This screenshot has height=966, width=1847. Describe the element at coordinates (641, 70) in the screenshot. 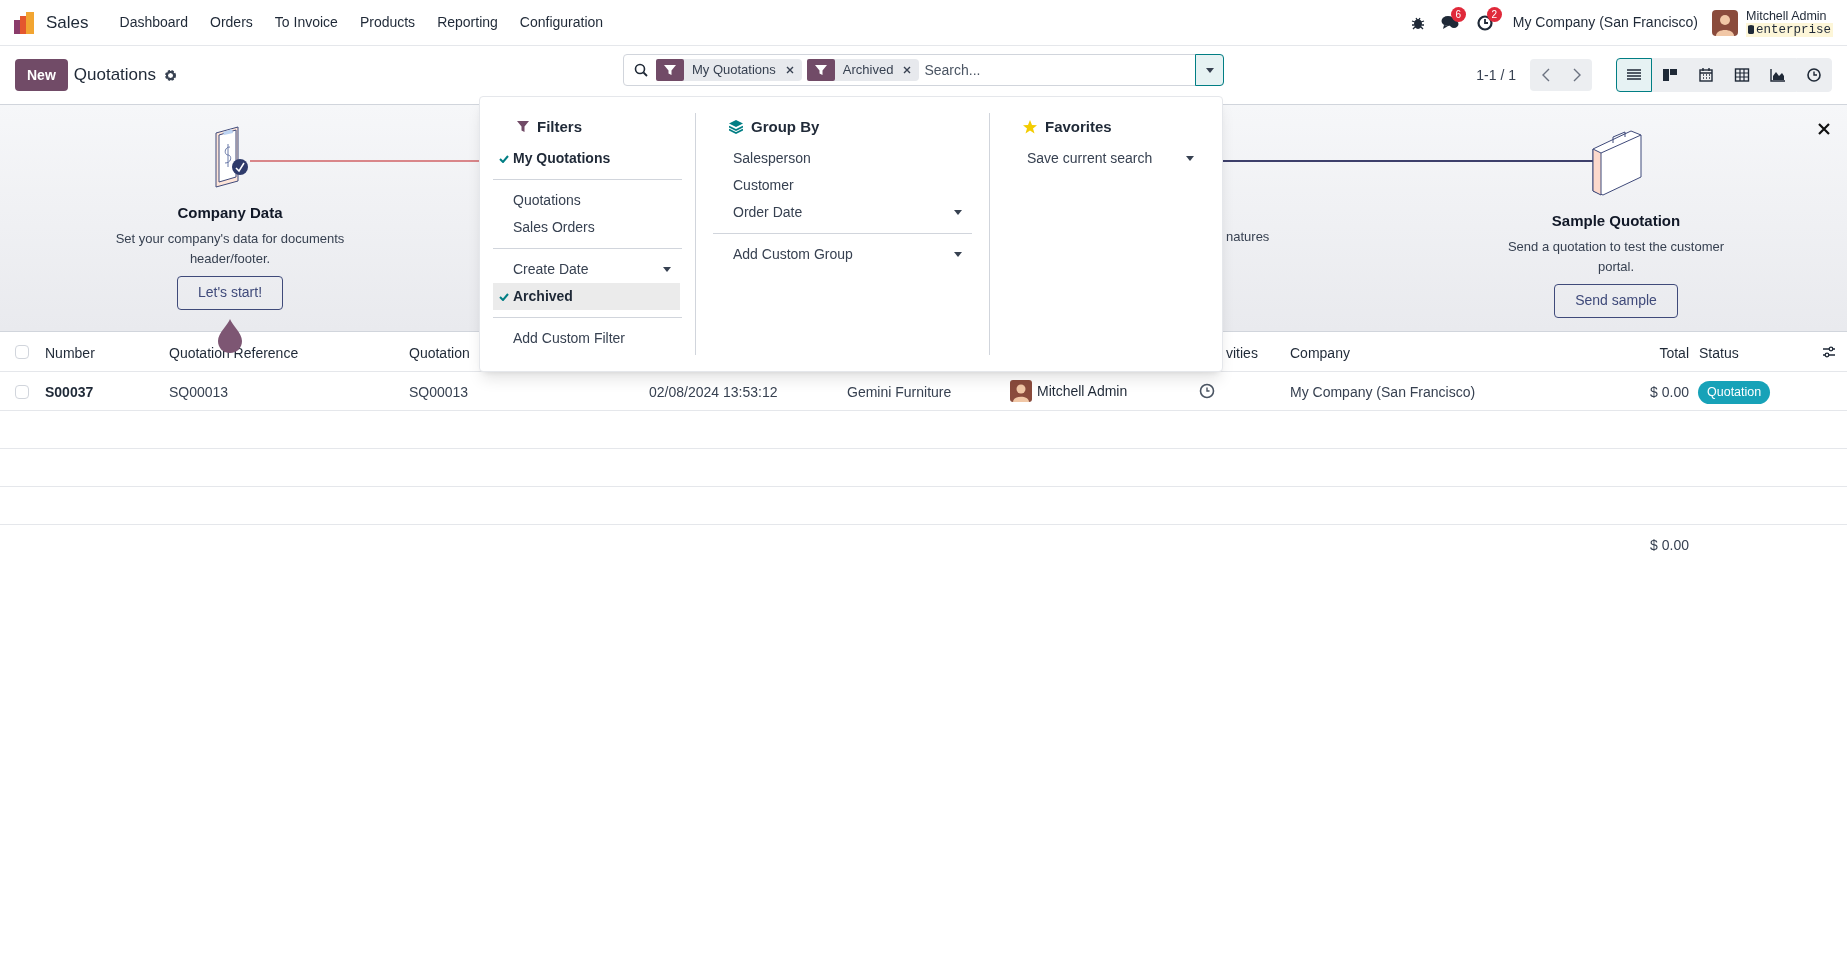

I see `search-icon` at that location.